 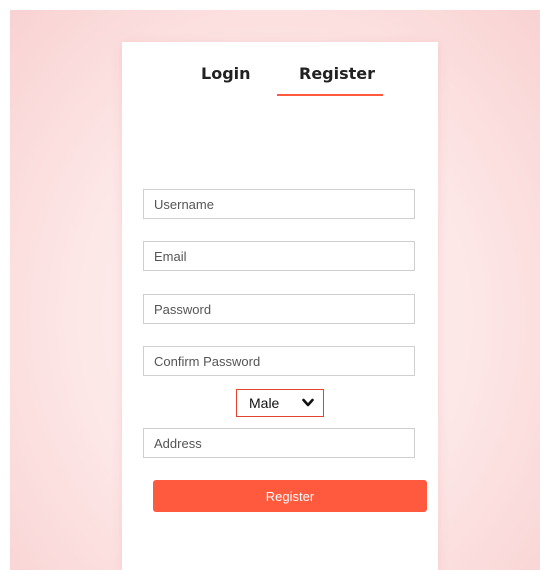 I want to click on password-input, so click(x=279, y=309).